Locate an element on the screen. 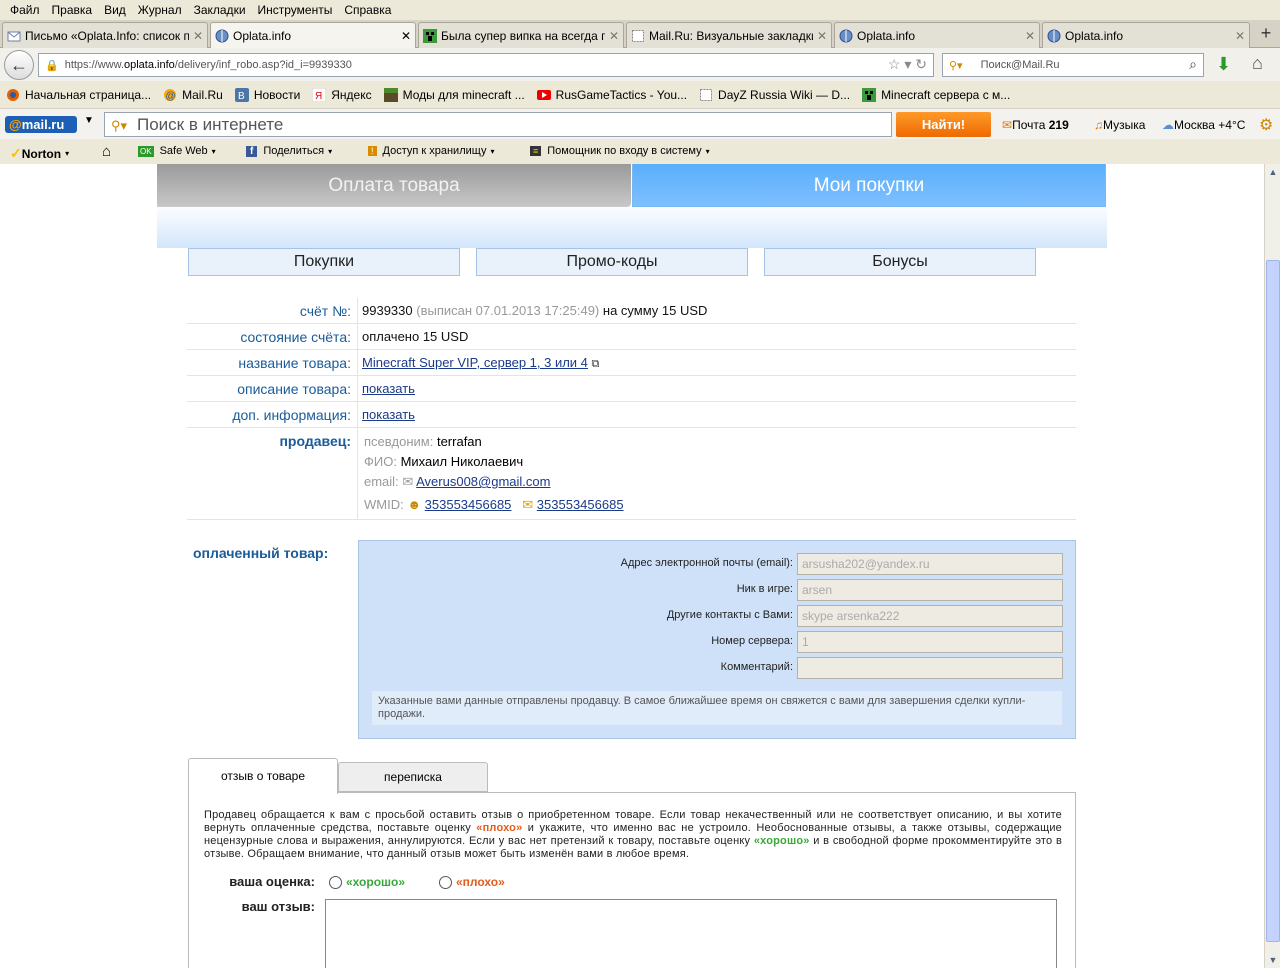  share-menu: f Поделиться ▾ is located at coordinates (289, 151).